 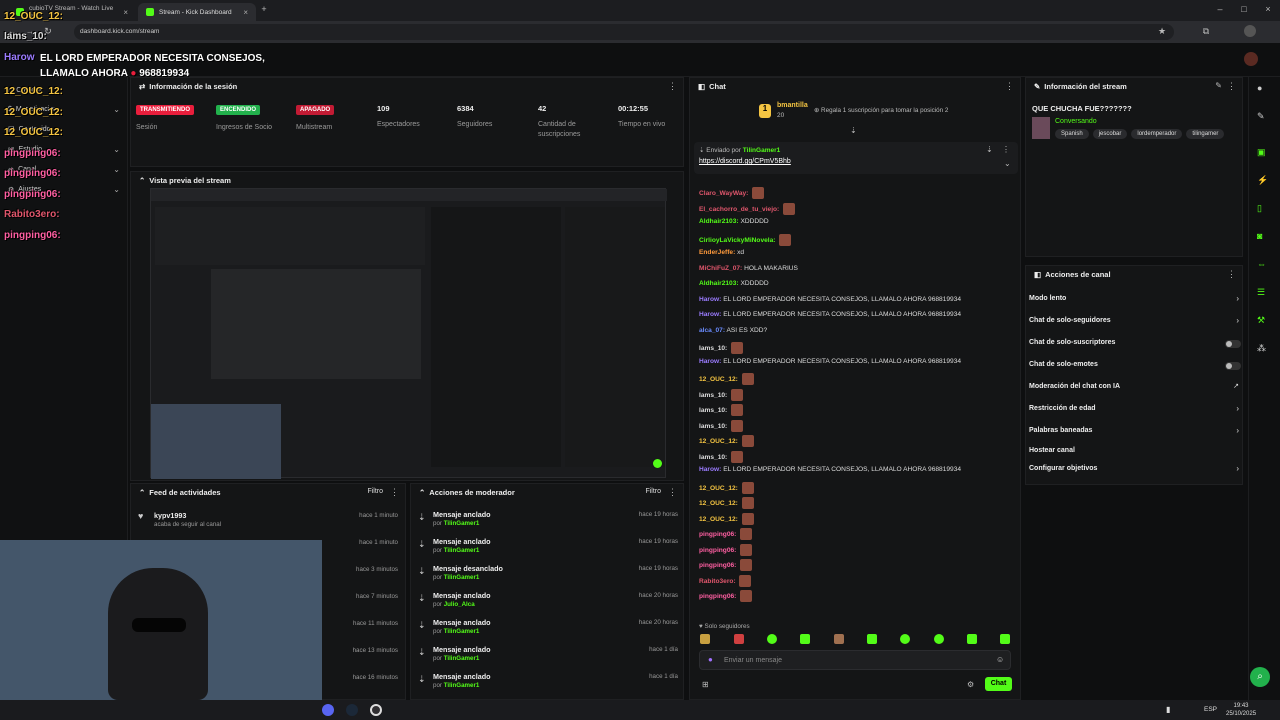 I want to click on channel-action-item: Palabras baneadas ›, so click(x=1135, y=432).